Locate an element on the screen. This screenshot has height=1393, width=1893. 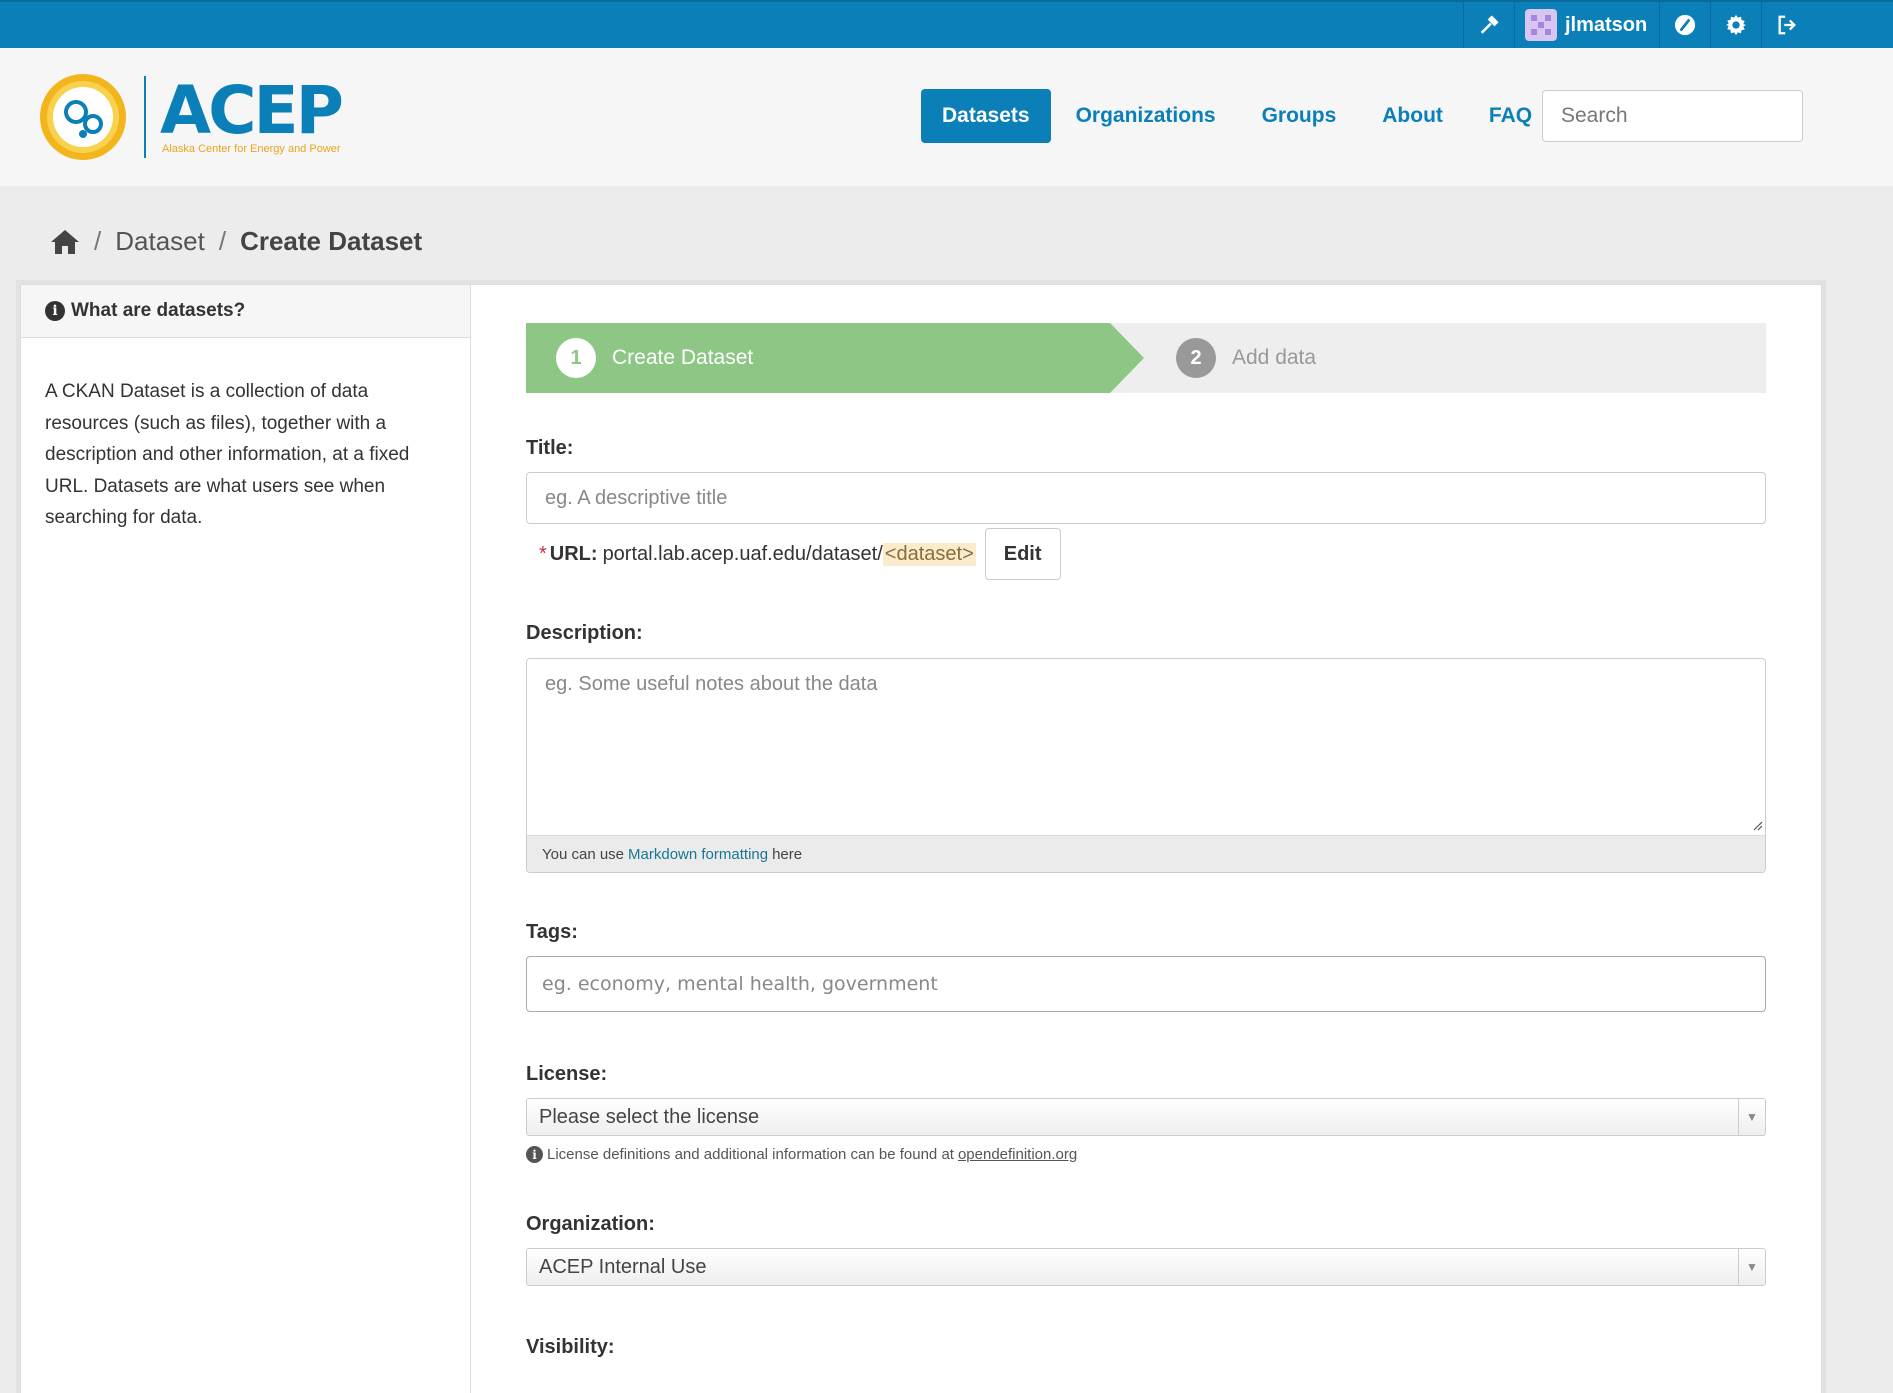
required-marker: * is located at coordinates (543, 553).